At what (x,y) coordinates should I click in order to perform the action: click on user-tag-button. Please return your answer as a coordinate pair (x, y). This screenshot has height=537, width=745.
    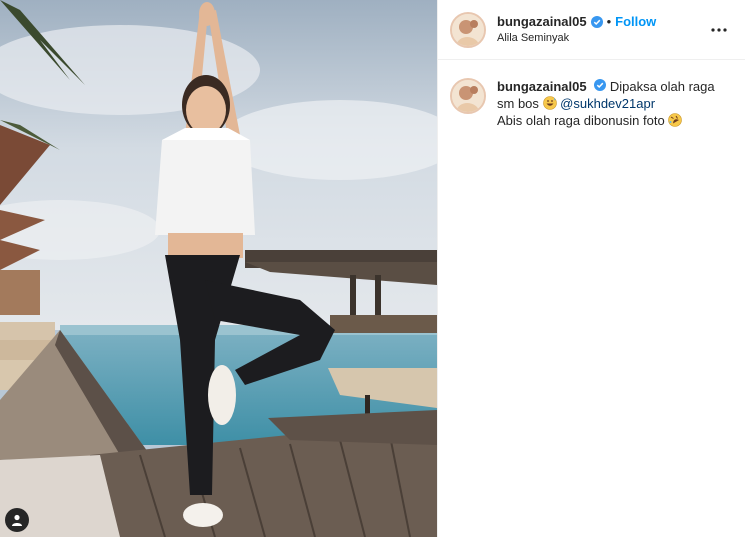
    Looking at the image, I should click on (17, 520).